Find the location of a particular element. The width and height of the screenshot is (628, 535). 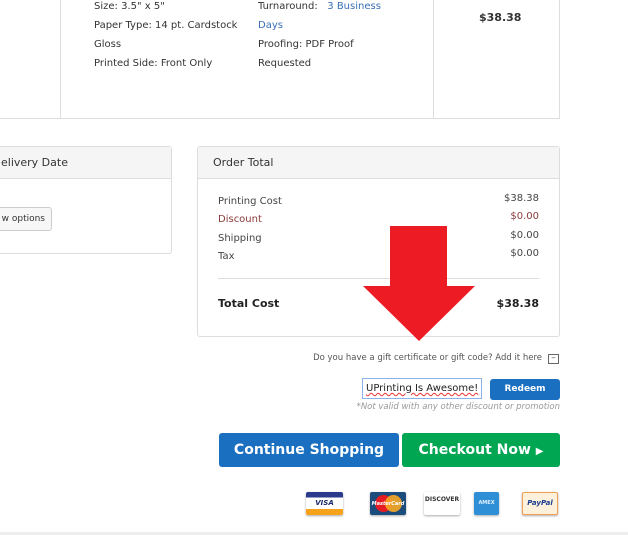

total-label: Total Cost is located at coordinates (249, 303).